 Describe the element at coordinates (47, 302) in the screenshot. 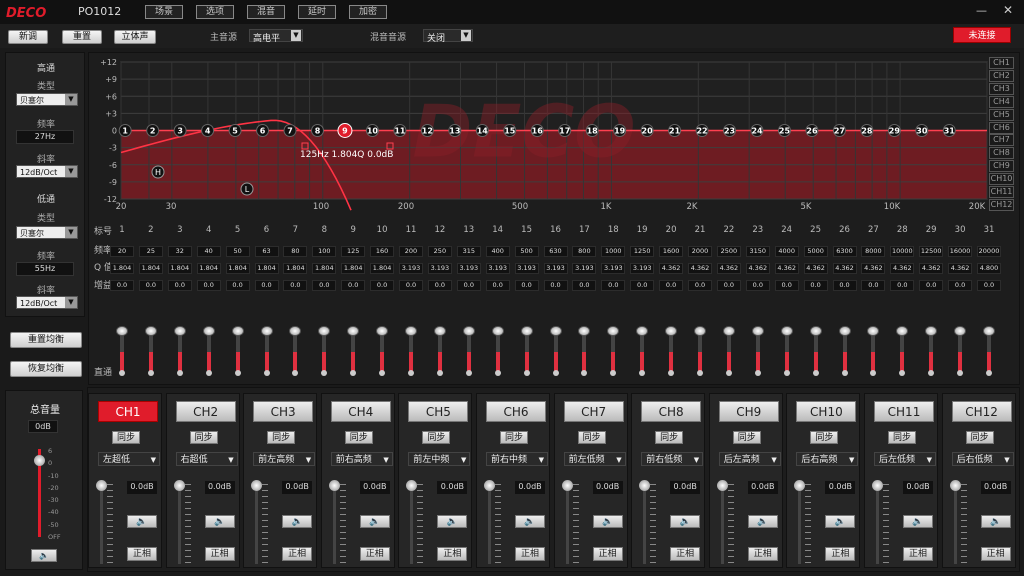

I see `lp-slope-select: 12dB/Oct ▼` at that location.